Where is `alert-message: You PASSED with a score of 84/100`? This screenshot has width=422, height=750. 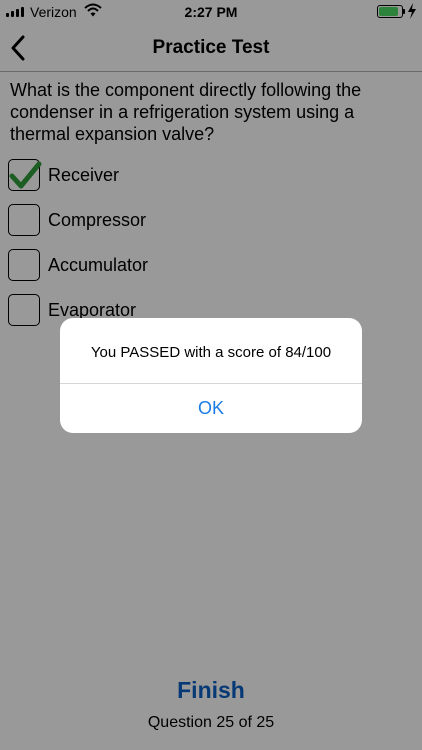
alert-message: You PASSED with a score of 84/100 is located at coordinates (211, 352).